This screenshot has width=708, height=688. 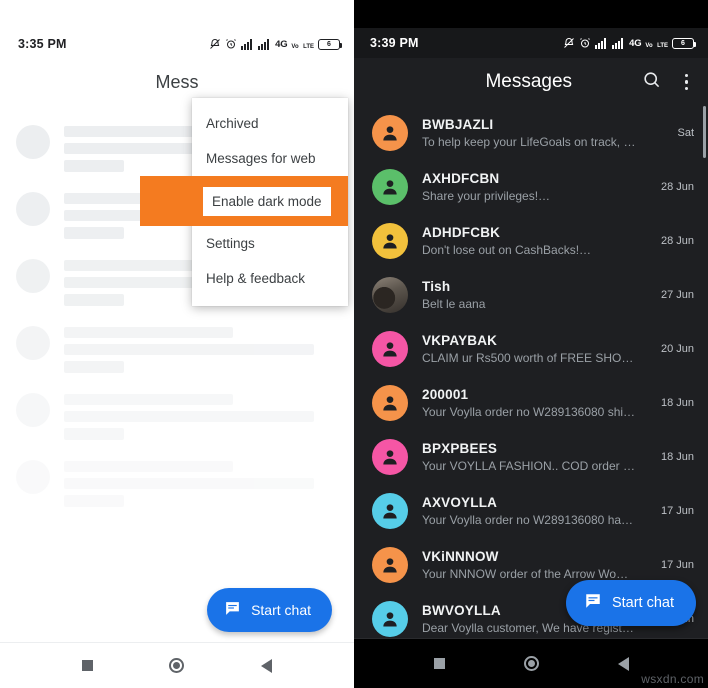 I want to click on conversation-name: BWBJAZLI, so click(x=458, y=124).